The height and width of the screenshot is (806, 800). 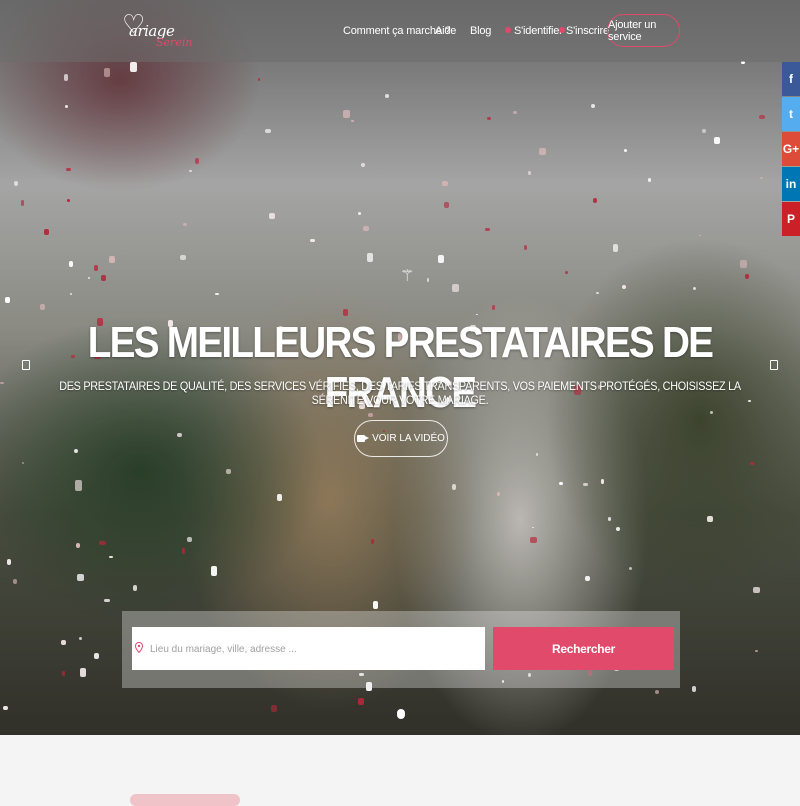 What do you see at coordinates (139, 647) in the screenshot?
I see `location-pin-icon` at bounding box center [139, 647].